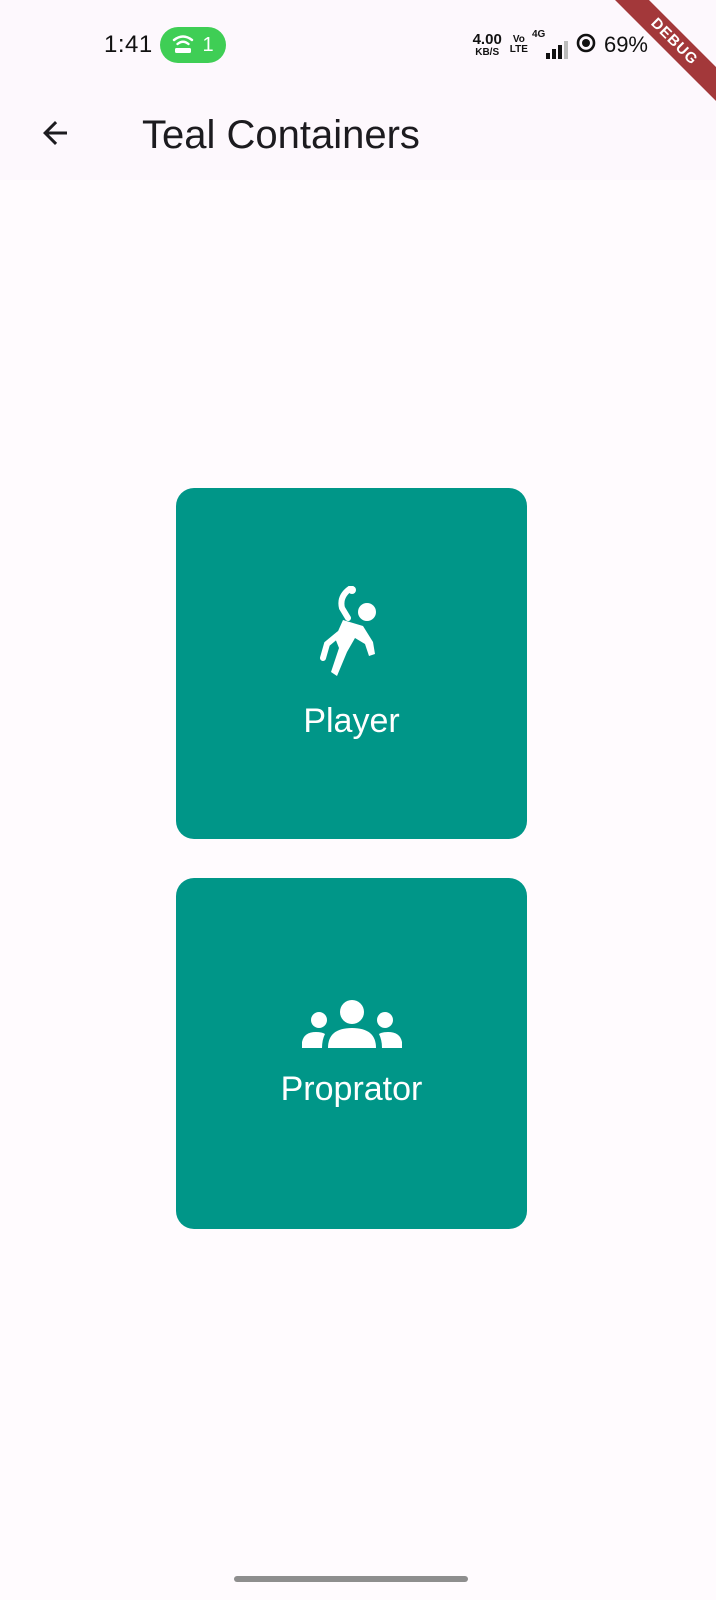  What do you see at coordinates (351, 1026) in the screenshot?
I see `groups-icon` at bounding box center [351, 1026].